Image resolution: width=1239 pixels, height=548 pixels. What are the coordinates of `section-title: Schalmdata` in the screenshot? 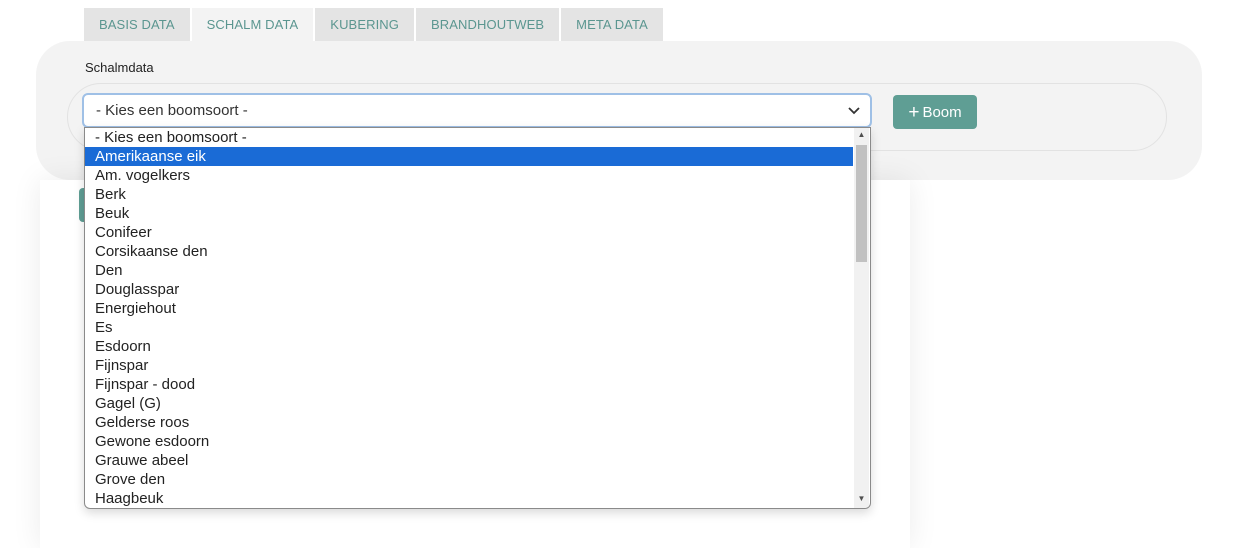 It's located at (119, 67).